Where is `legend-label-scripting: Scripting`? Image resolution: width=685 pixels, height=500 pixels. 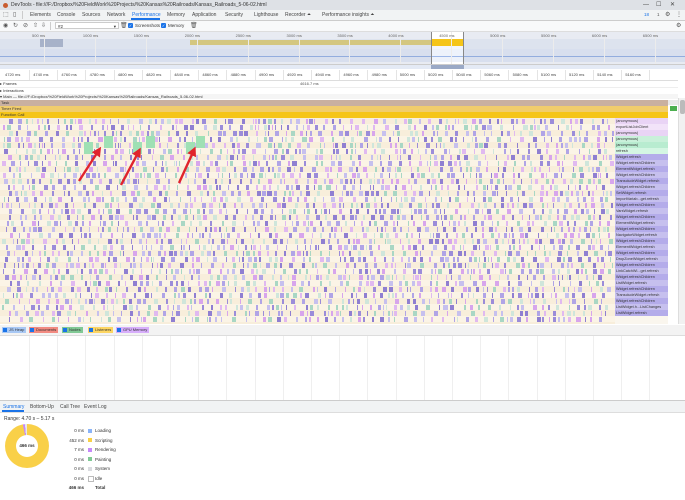 legend-label-scripting: Scripting is located at coordinates (104, 440).